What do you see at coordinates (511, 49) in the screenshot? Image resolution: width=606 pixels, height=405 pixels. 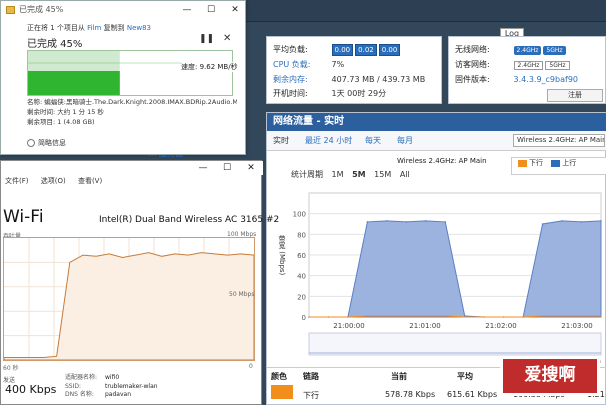 I see `wireless-row: 无线网络: 2.4GHz 5GHz` at bounding box center [511, 49].